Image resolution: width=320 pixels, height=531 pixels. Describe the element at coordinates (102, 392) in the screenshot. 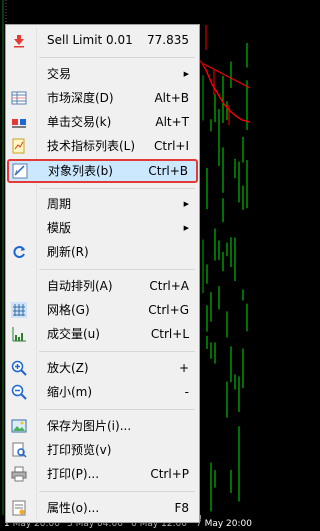

I see `menu-item-zoom-out: 缩小(m) -` at that location.